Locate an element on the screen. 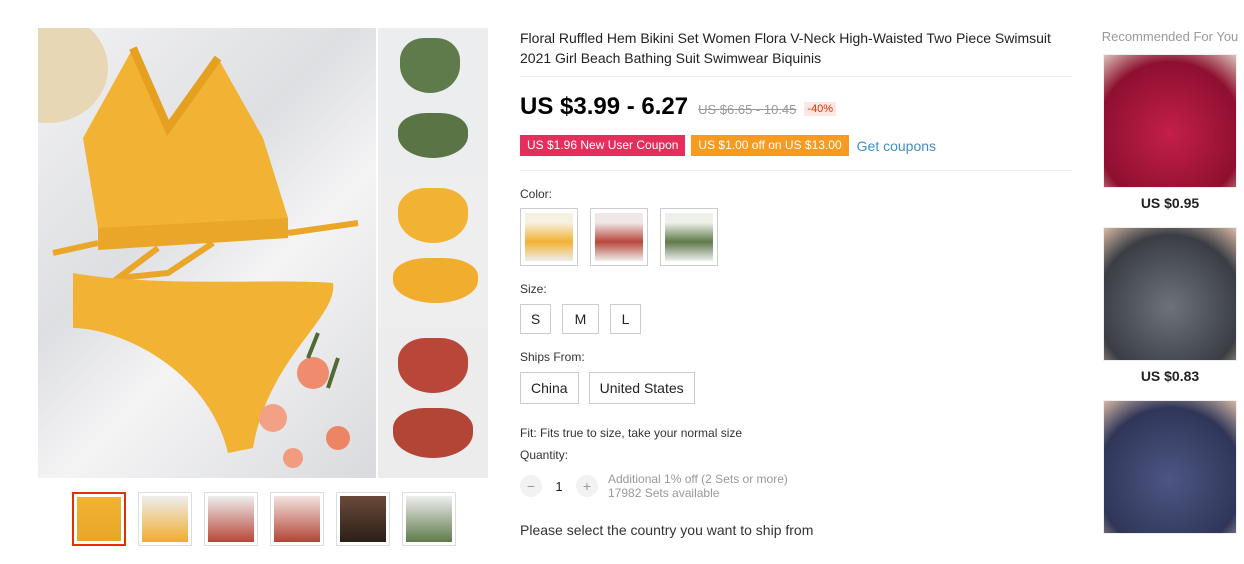 The image size is (1244, 564). color-option-rust is located at coordinates (619, 237).